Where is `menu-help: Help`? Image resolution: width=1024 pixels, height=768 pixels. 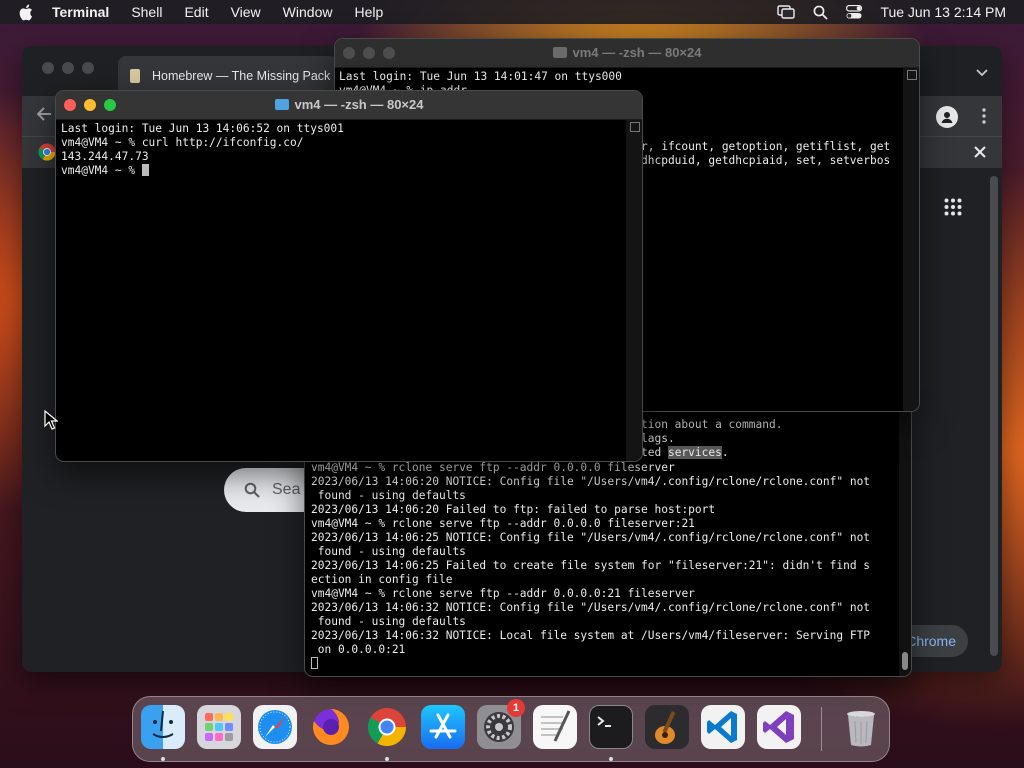
menu-help: Help is located at coordinates (368, 12).